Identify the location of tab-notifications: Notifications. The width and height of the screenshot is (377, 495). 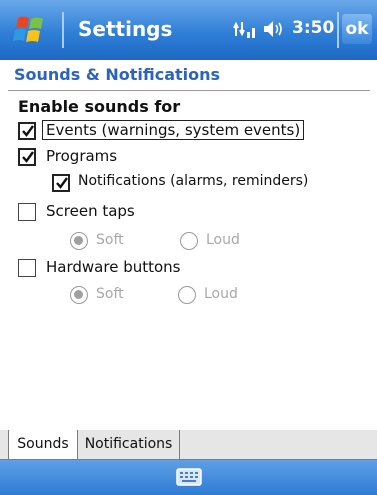
(129, 445).